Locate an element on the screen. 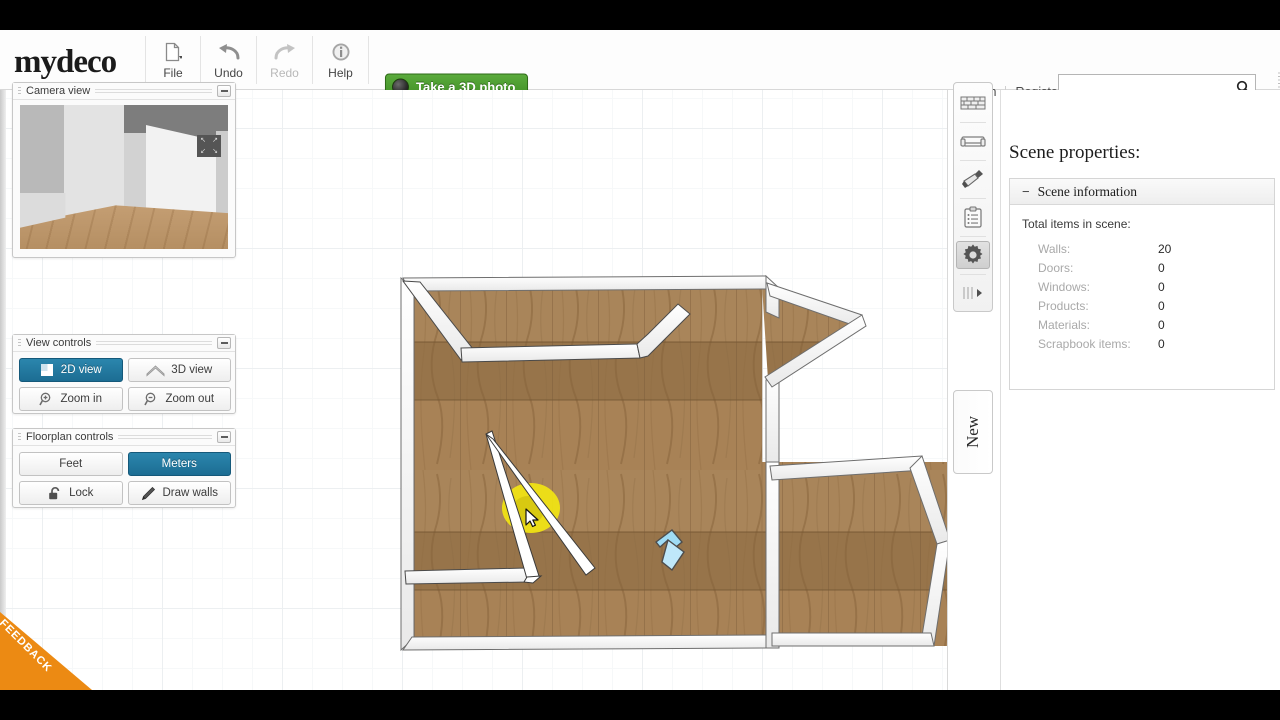  wall-top-main is located at coordinates (584, 283).